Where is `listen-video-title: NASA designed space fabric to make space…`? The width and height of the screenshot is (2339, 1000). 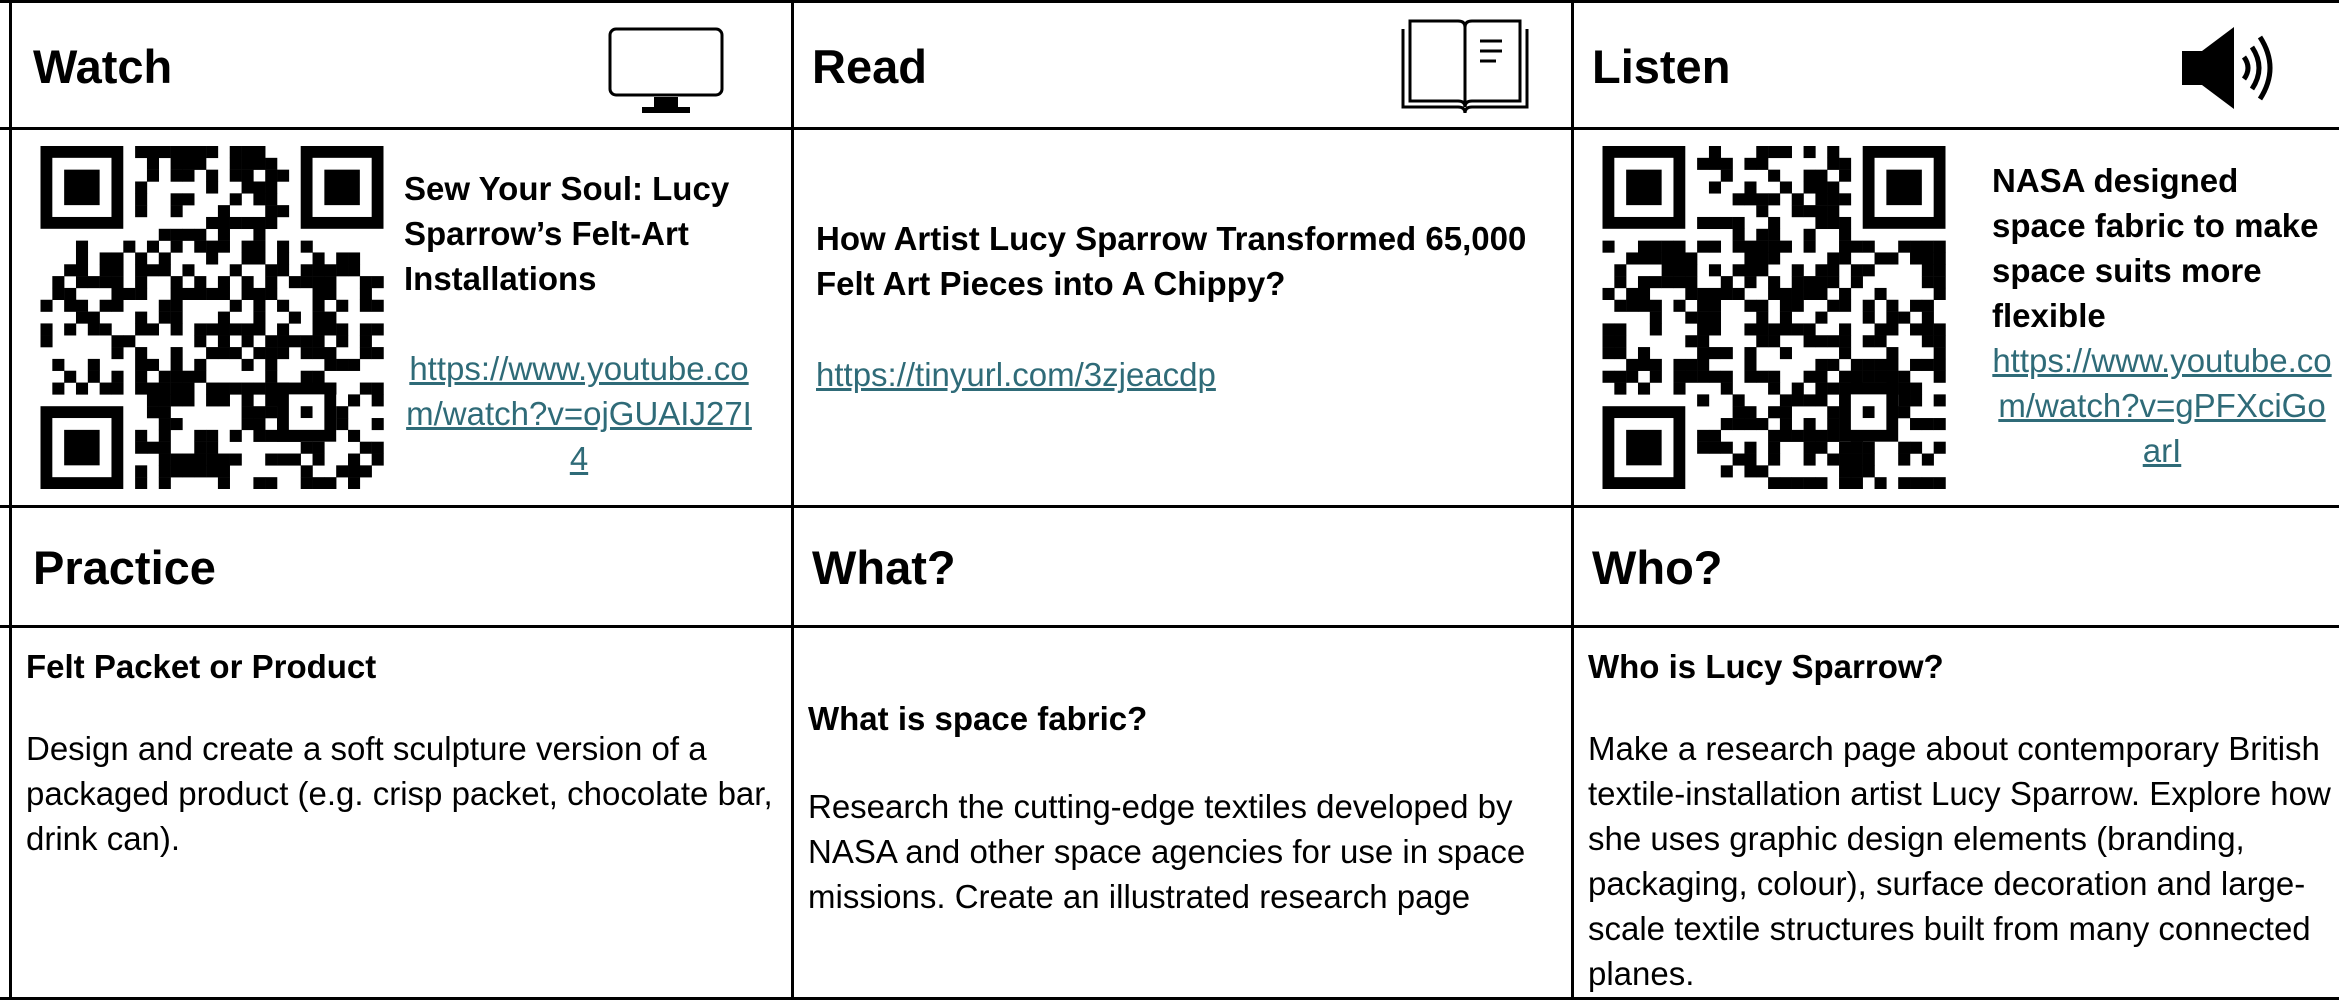 listen-video-title: NASA designed space fabric to make space… is located at coordinates (2155, 248).